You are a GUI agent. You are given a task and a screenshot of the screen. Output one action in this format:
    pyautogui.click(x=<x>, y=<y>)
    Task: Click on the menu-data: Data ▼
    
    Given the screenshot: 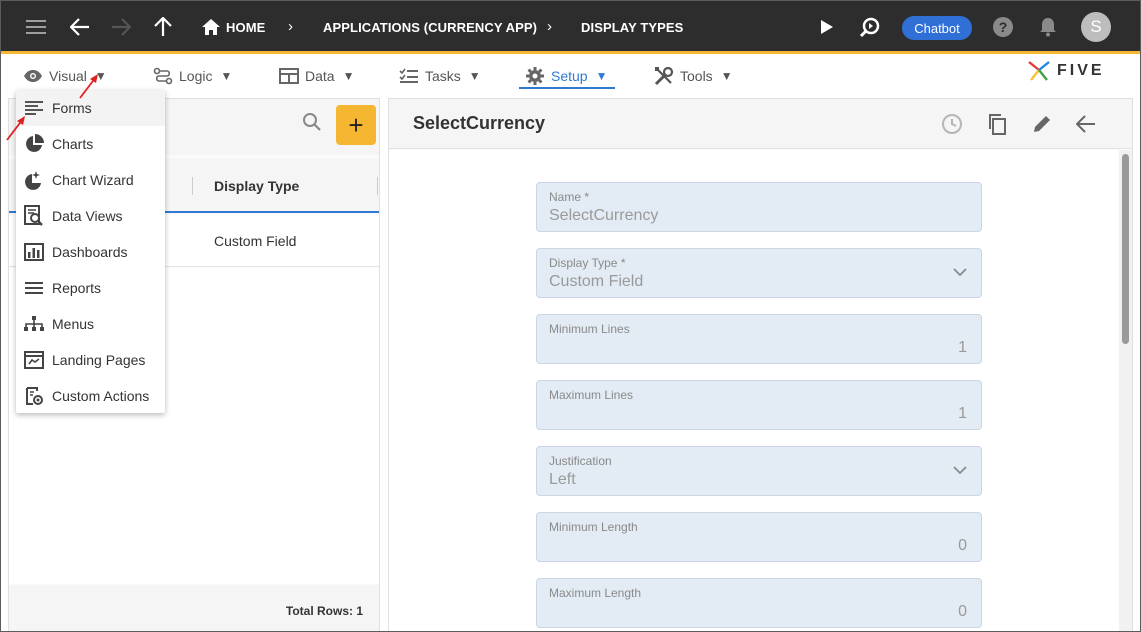 What is the action you would take?
    pyautogui.click(x=316, y=76)
    